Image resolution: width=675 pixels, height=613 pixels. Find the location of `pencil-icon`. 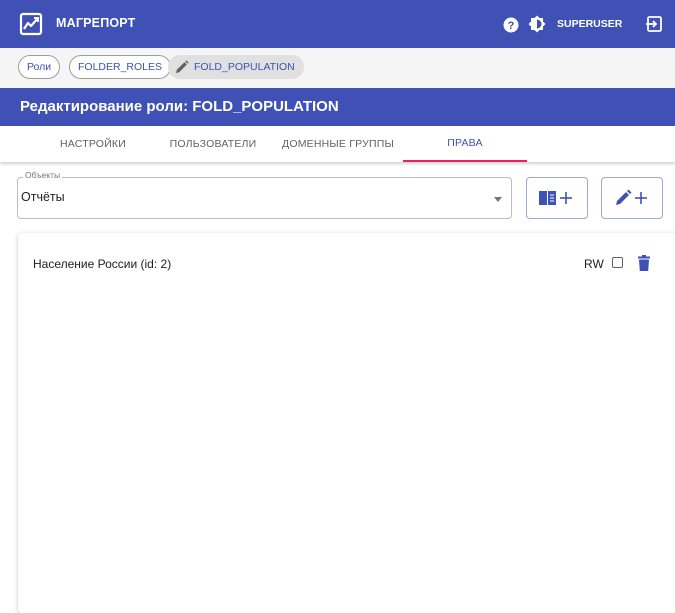

pencil-icon is located at coordinates (182, 66).